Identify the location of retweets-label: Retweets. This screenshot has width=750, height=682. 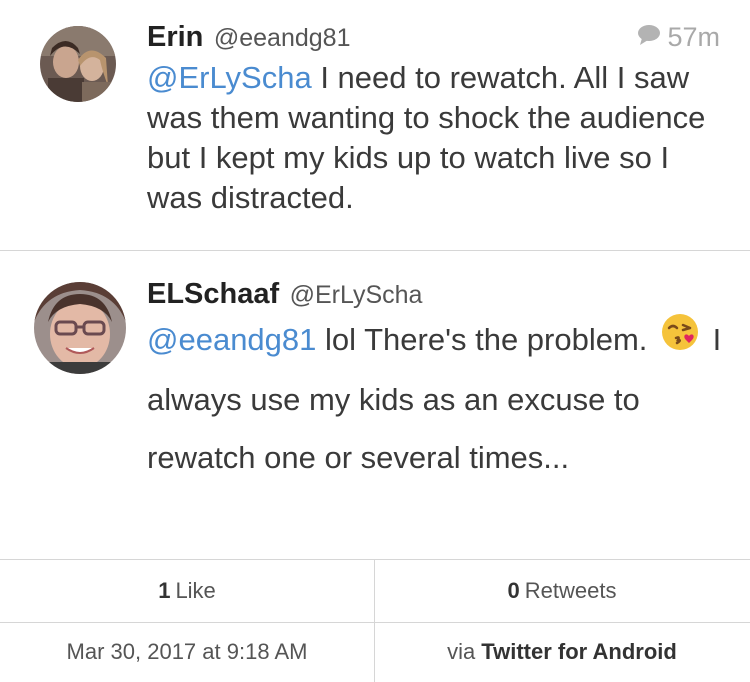
(570, 590).